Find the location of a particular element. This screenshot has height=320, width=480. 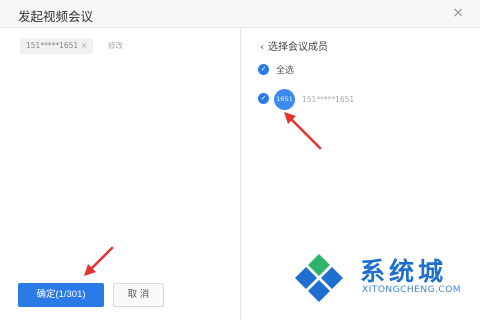

back-label: 选择会议成员 is located at coordinates (298, 47).